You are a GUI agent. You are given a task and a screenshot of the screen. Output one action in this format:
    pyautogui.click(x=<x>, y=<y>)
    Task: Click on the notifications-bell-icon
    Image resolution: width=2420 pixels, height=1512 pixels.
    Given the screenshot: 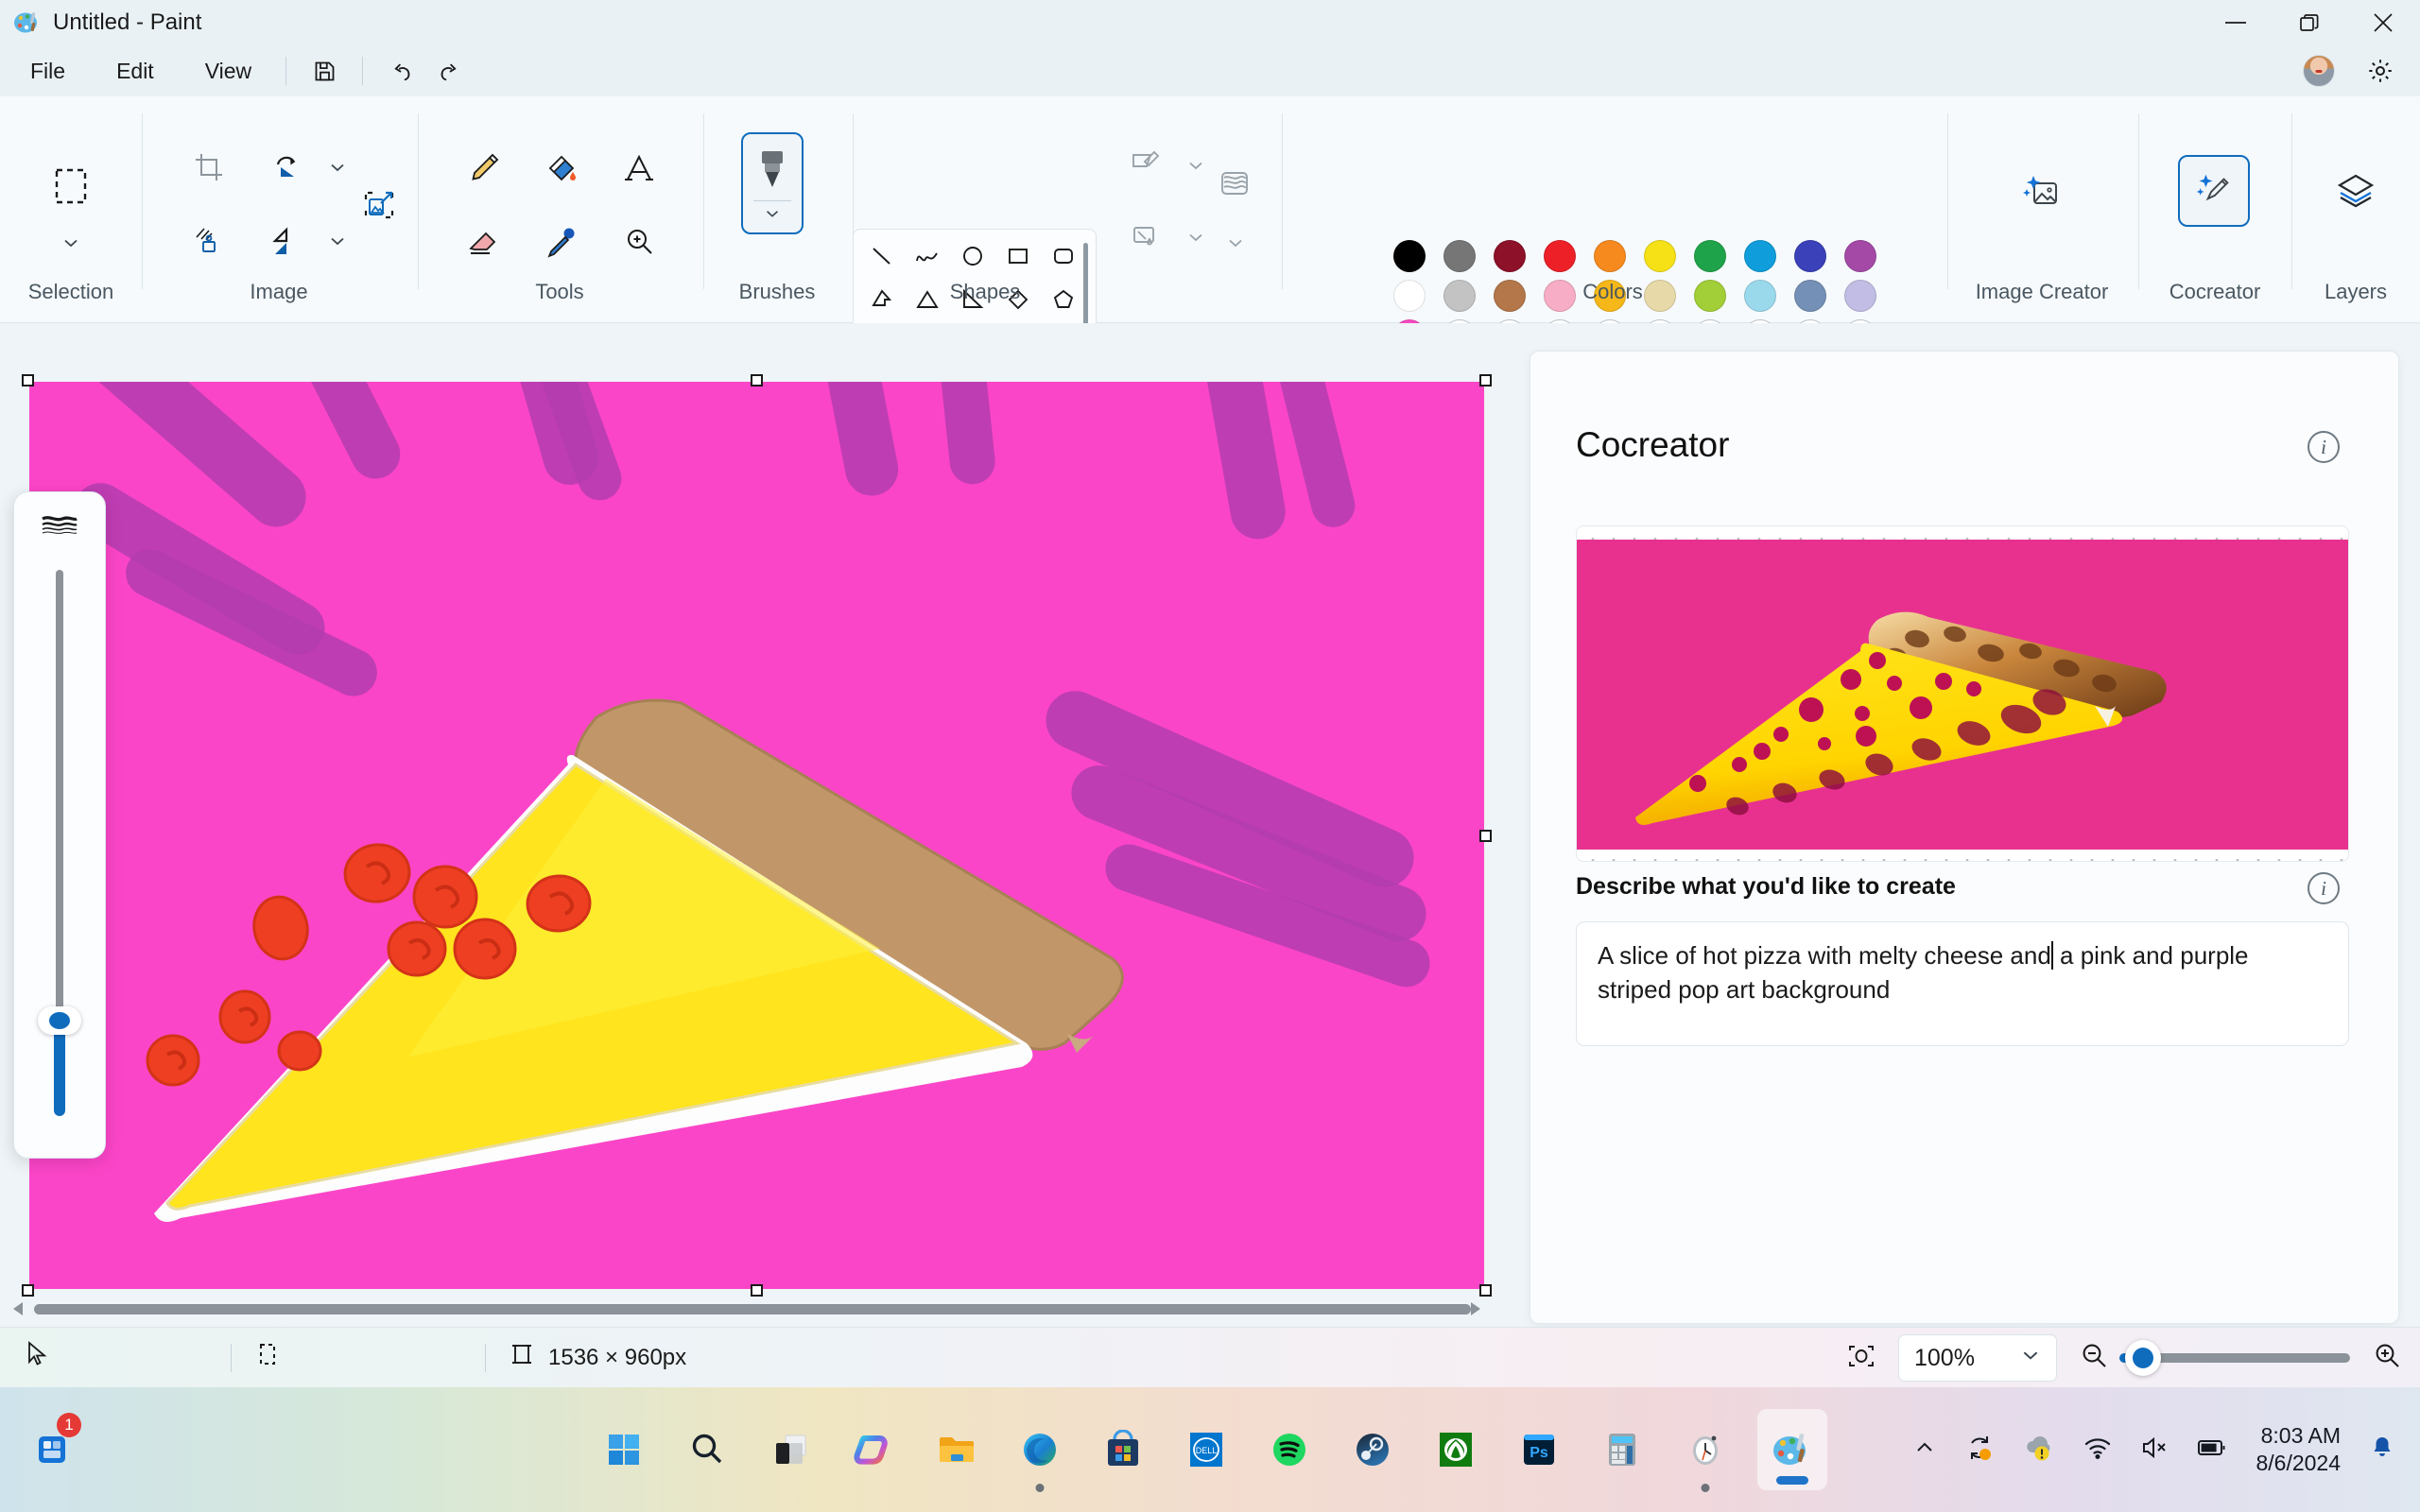 What is the action you would take?
    pyautogui.click(x=2382, y=1450)
    